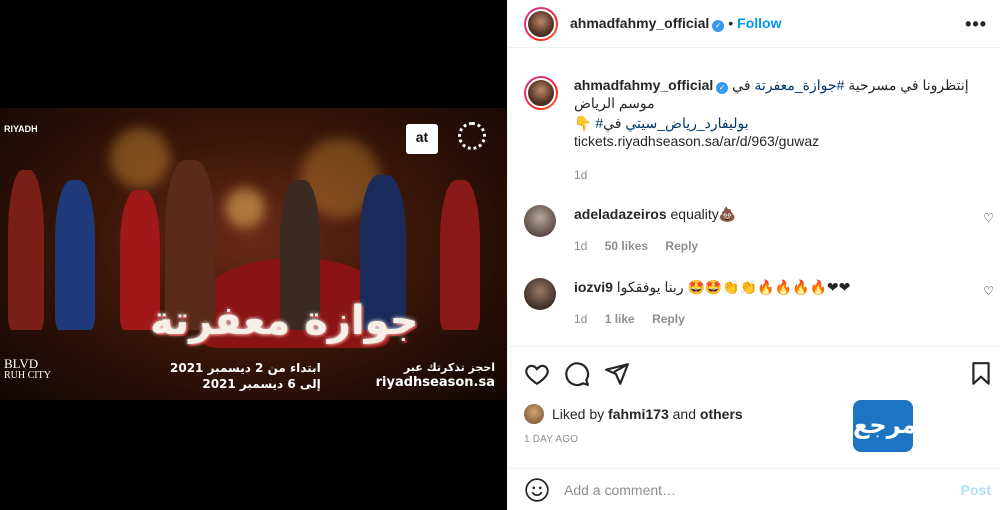 The height and width of the screenshot is (510, 1000). What do you see at coordinates (721, 414) in the screenshot?
I see `liked-others-link: others` at bounding box center [721, 414].